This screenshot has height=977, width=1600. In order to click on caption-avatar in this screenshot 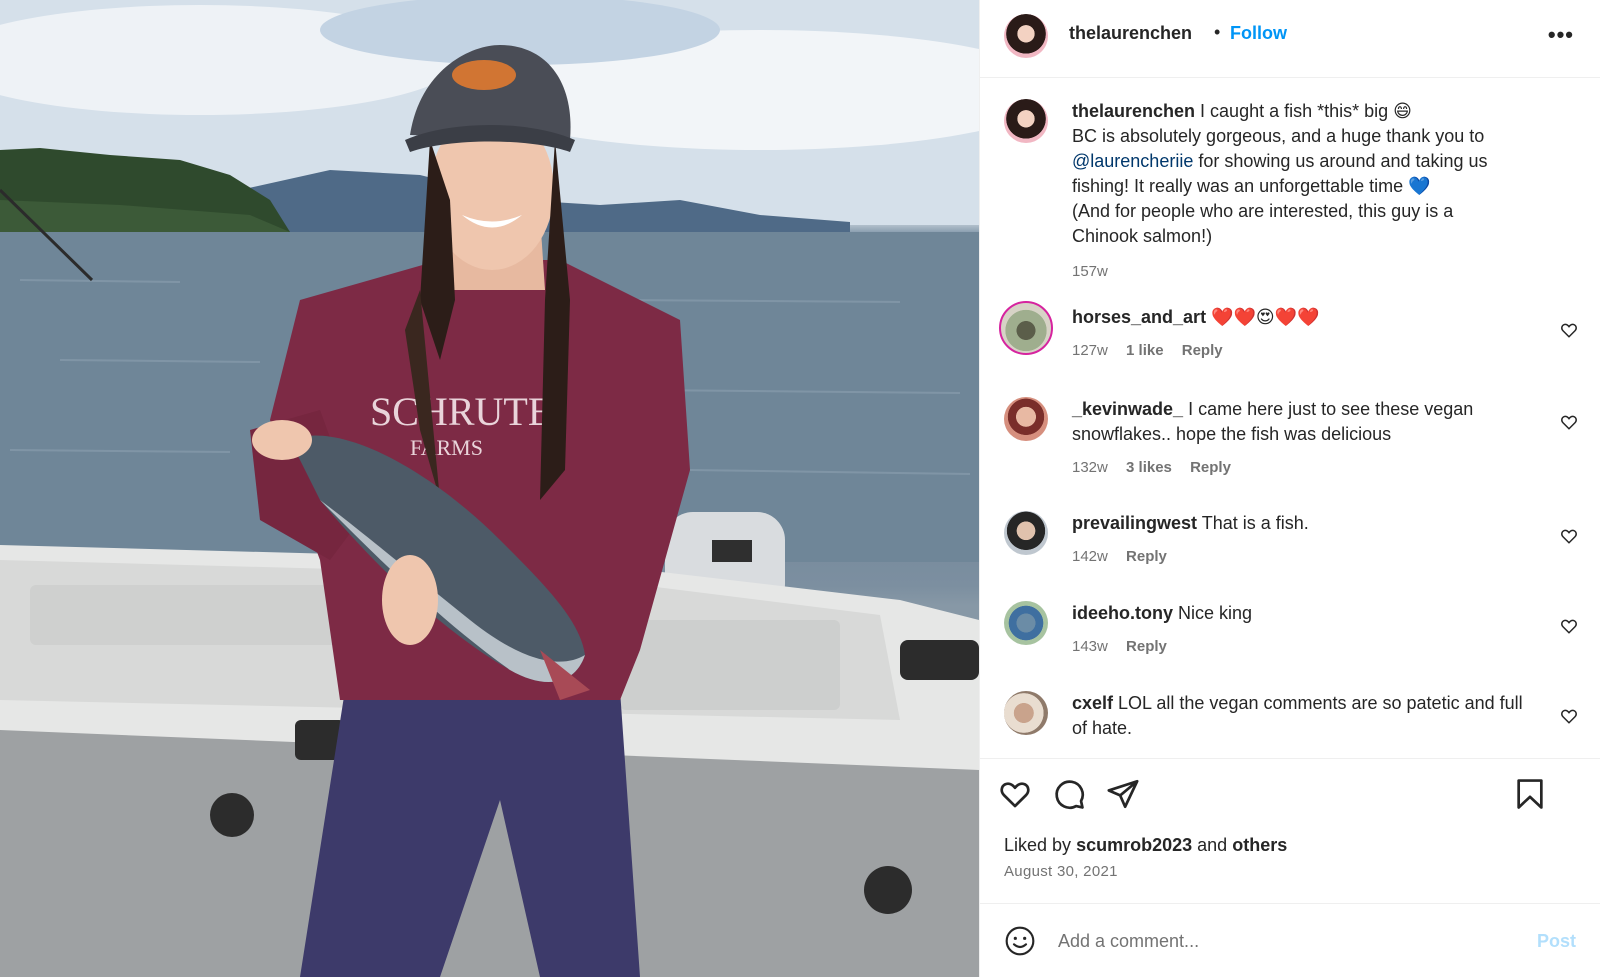, I will do `click(1026, 121)`.